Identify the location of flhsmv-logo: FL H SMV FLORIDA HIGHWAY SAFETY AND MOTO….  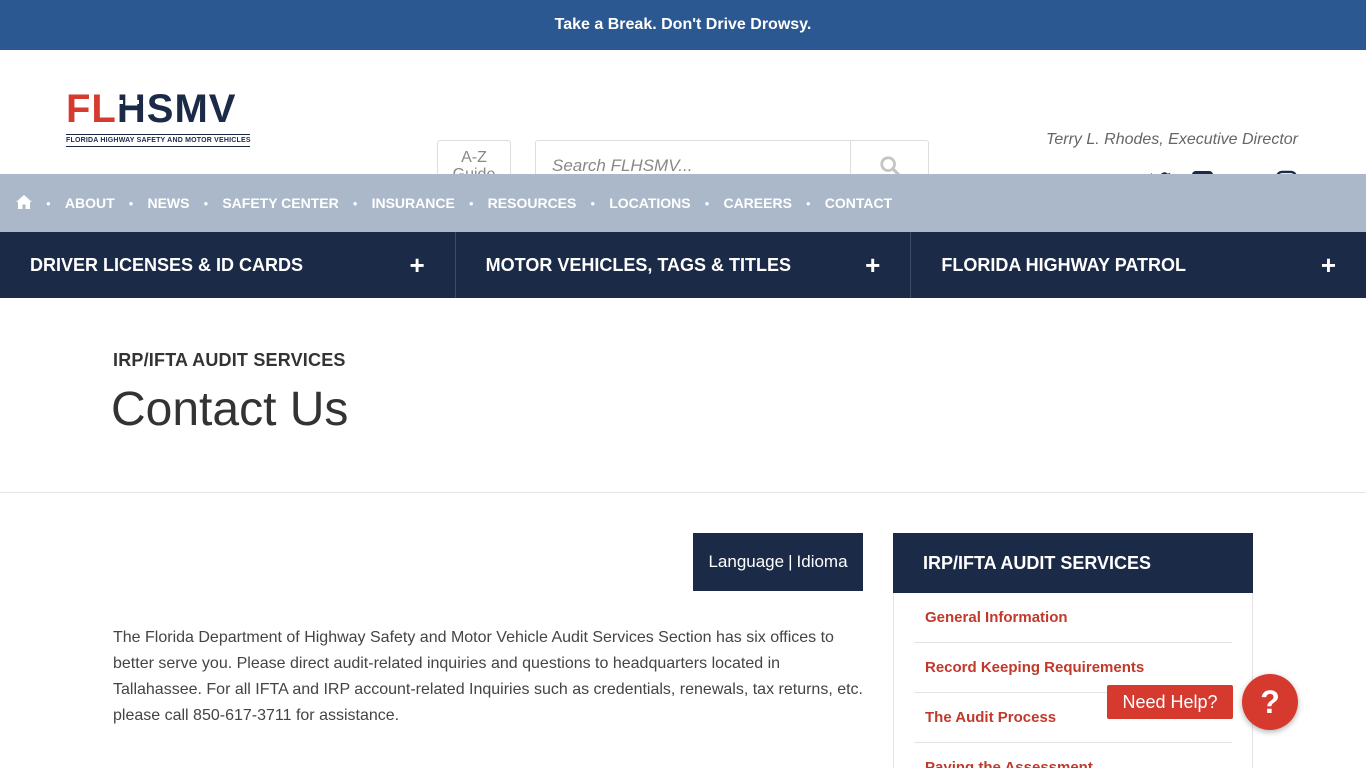
(158, 120).